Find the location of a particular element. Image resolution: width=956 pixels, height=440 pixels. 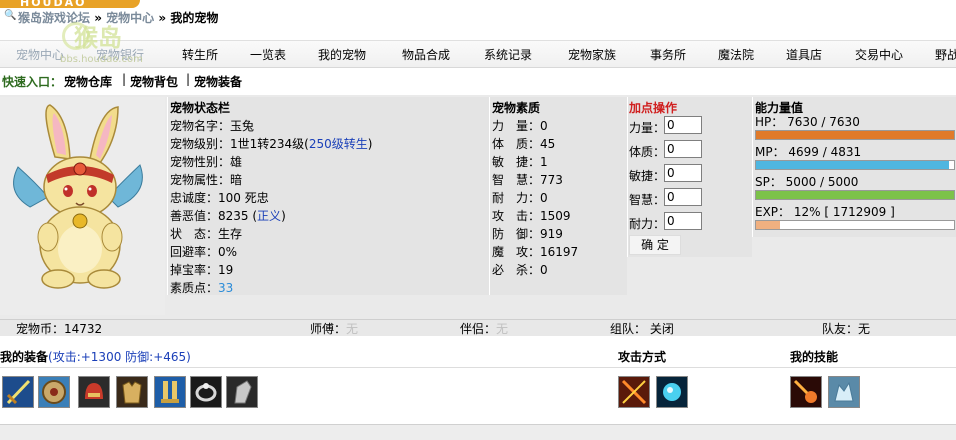

equipment-label: 我的装备 is located at coordinates (24, 357).